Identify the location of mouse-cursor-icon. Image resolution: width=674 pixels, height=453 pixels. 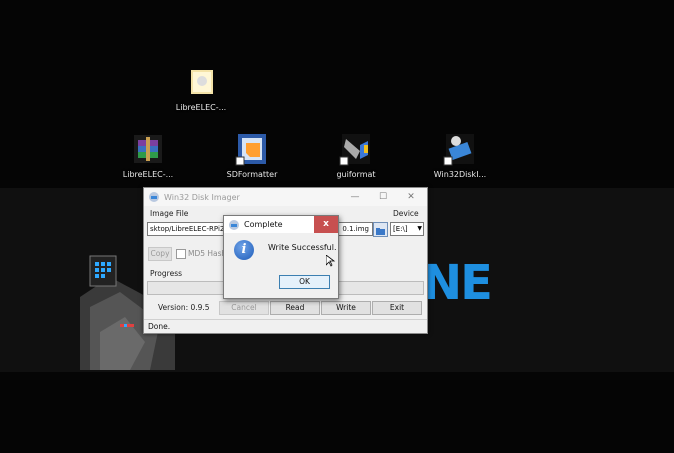
(331, 261).